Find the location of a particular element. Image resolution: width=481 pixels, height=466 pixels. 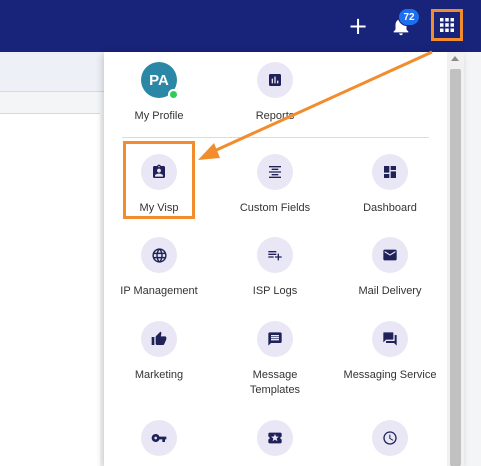

menu-item-reports: Reports is located at coordinates (275, 93).